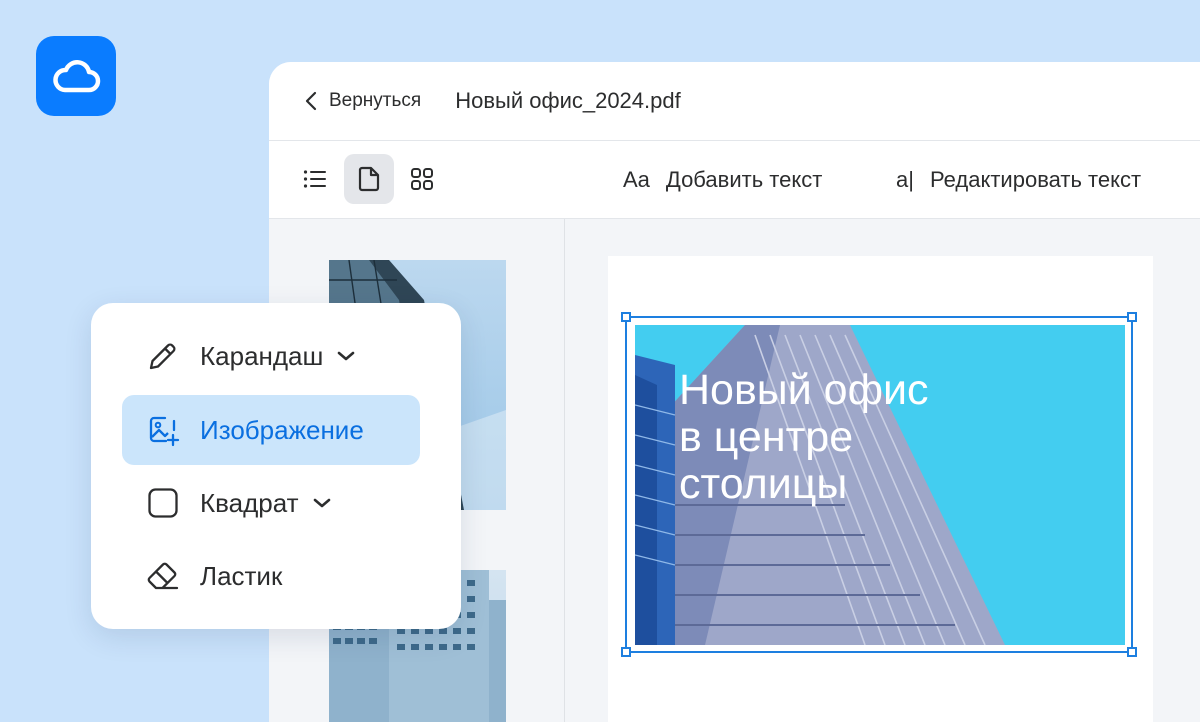 The image size is (1200, 722). What do you see at coordinates (276, 466) in the screenshot?
I see `drawing-tools-panel: Карандаш Изображение Квадрат Ластик` at bounding box center [276, 466].